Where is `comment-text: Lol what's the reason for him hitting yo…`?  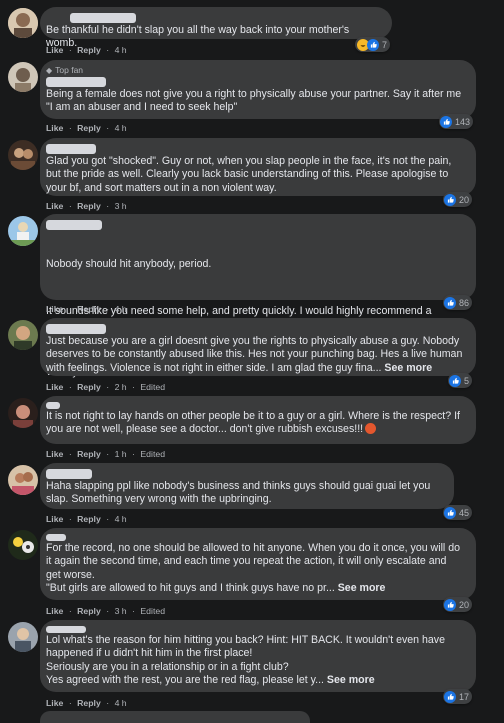
comment-text: Lol what's the reason for him hitting yo… is located at coordinates (255, 661).